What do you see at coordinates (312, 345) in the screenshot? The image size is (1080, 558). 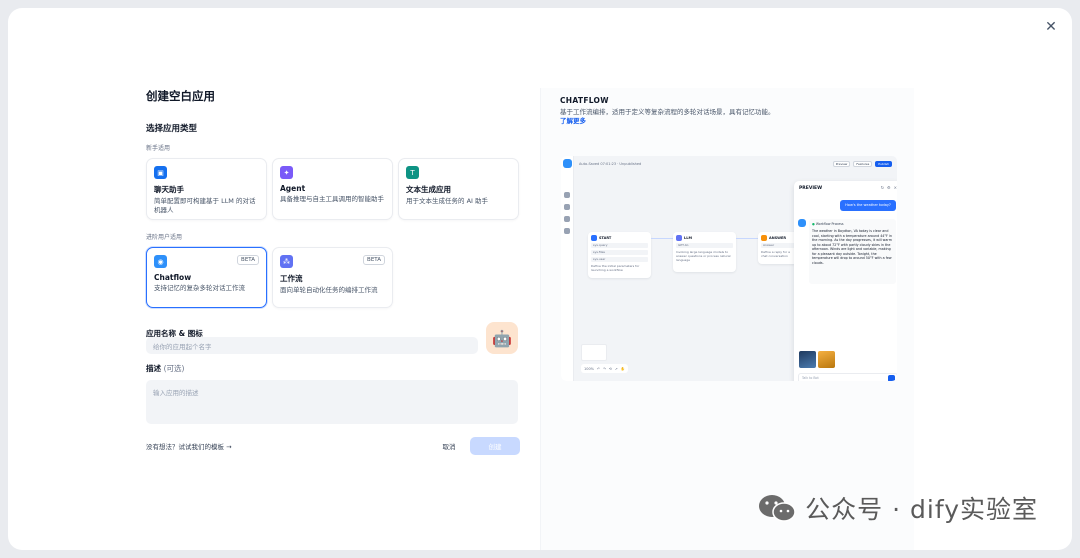 I see `app-name-input: 给你的应用起个名字` at bounding box center [312, 345].